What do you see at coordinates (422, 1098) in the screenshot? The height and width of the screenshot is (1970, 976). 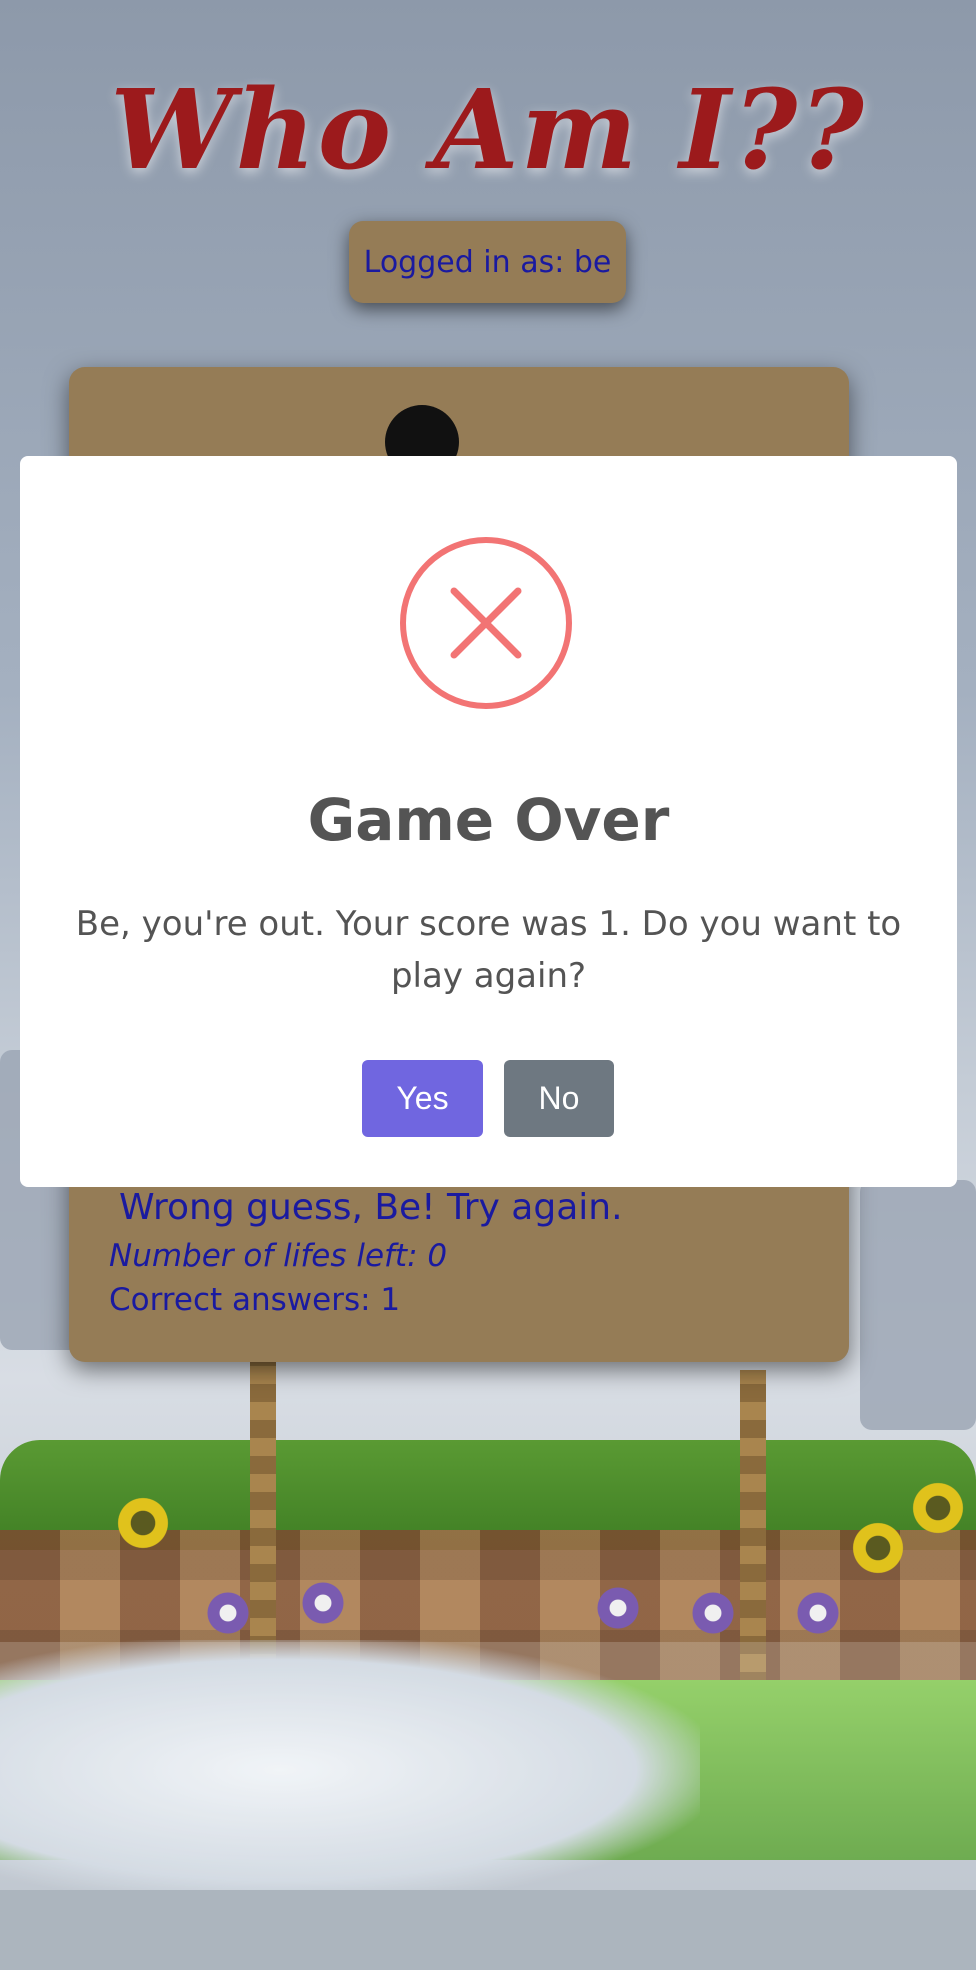 I see `yes-button: Yes` at bounding box center [422, 1098].